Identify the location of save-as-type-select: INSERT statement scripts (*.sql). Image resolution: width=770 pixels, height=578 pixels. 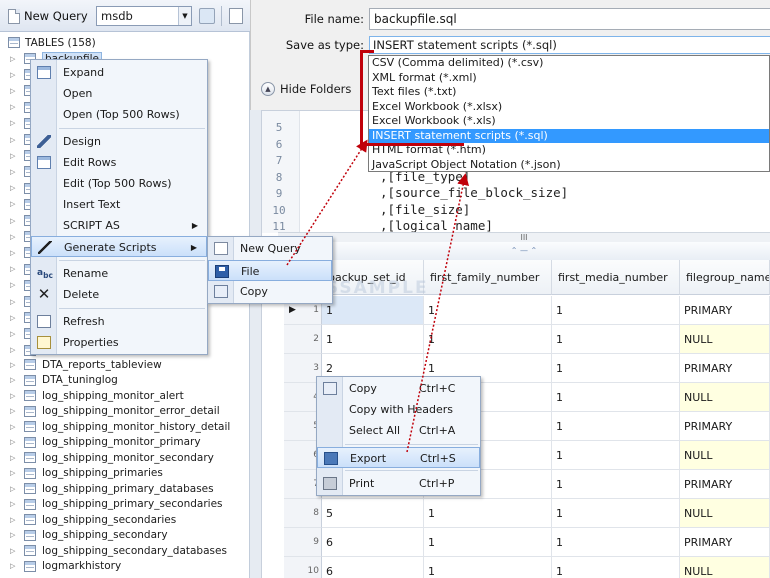
(569, 45).